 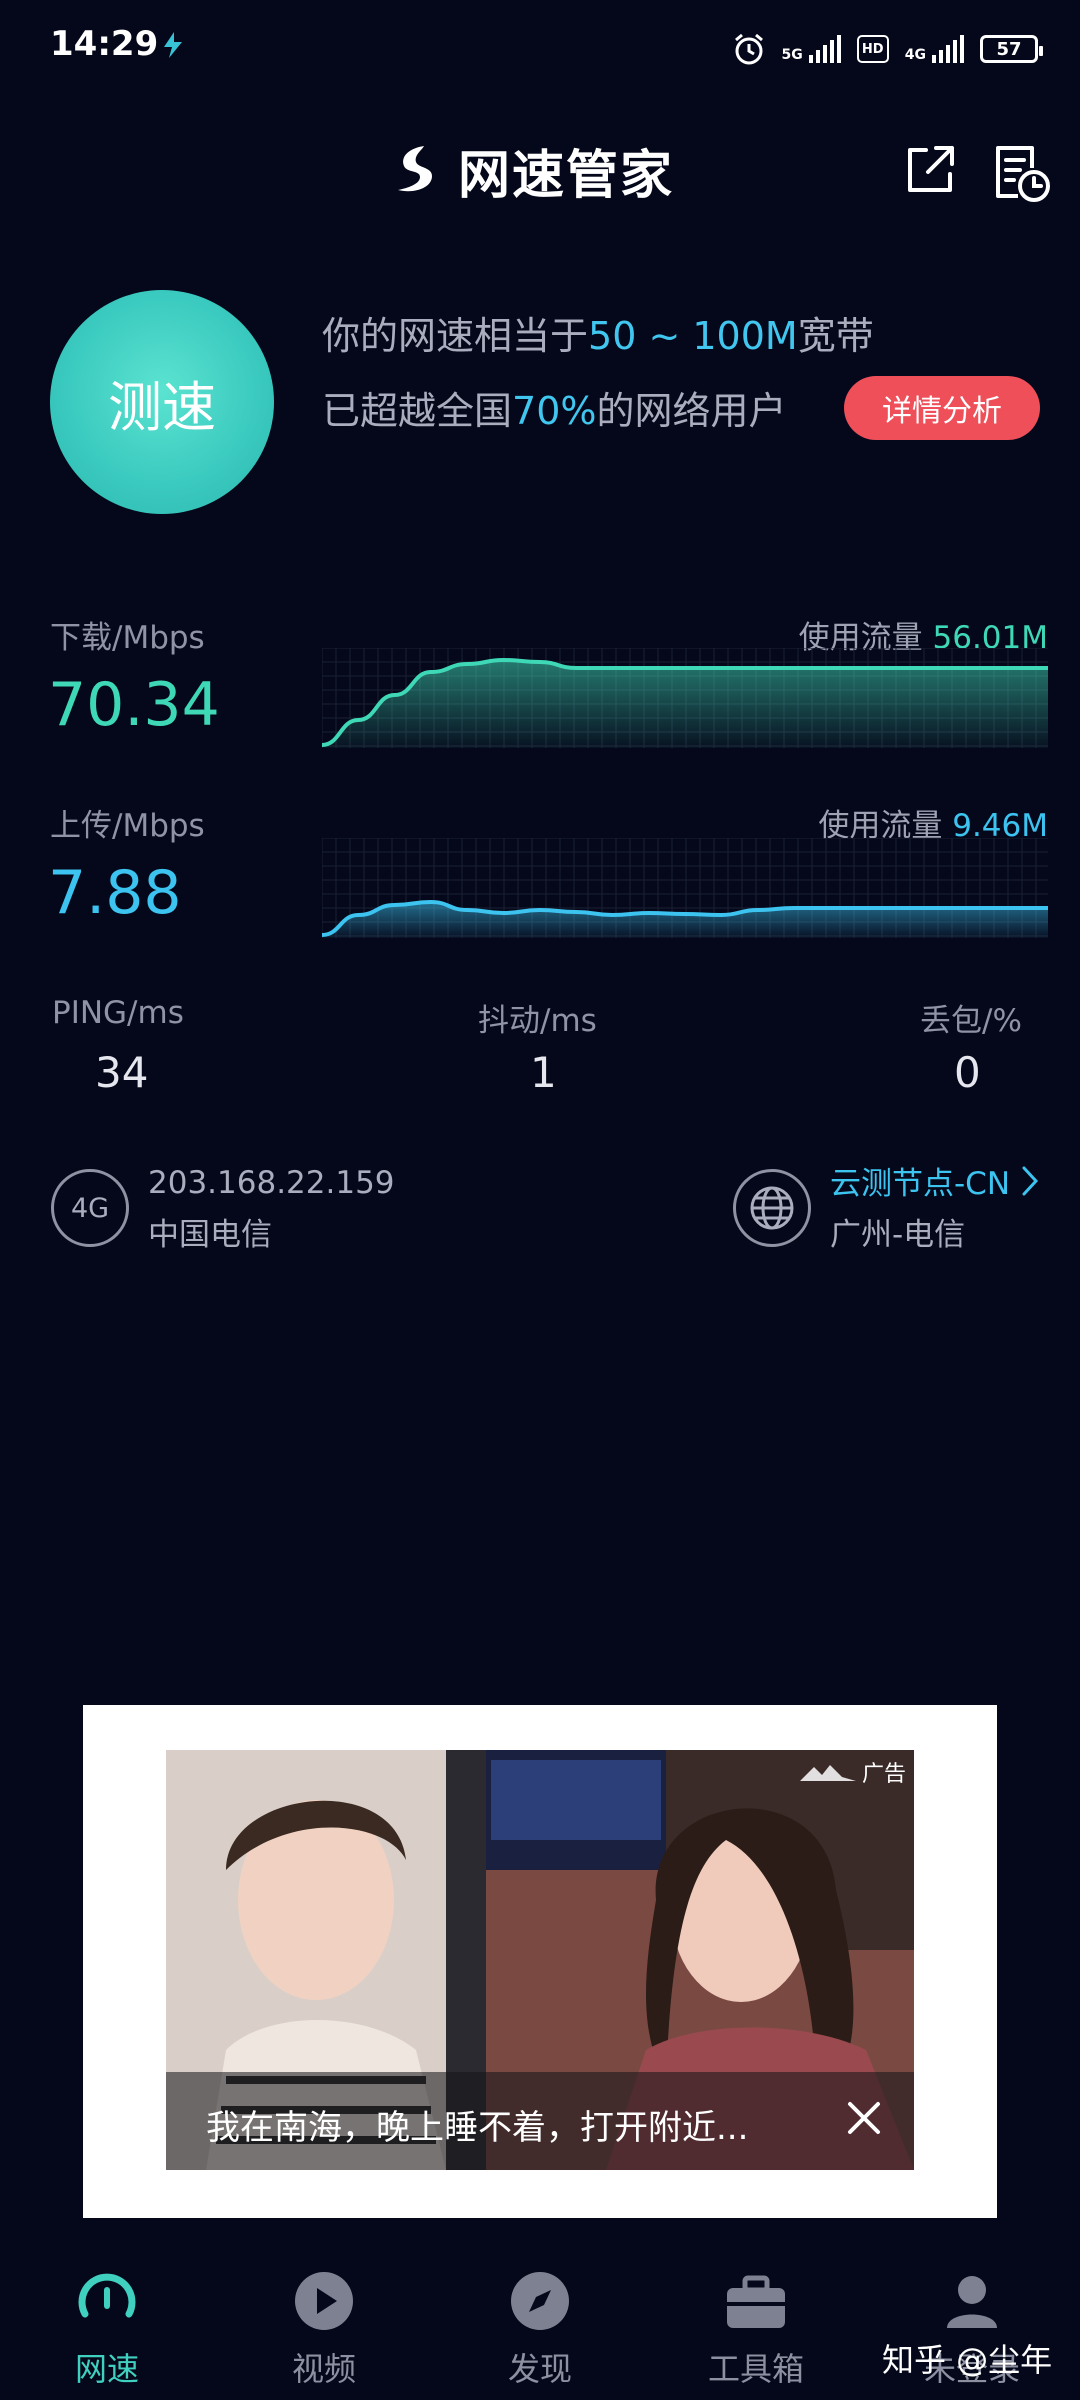 I want to click on speed-equivalent: 你的网速相当于50 ~ 100M宽带, so click(x=598, y=332).